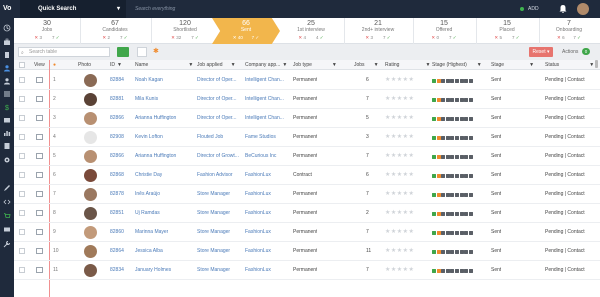 This screenshot has height=297, width=600. What do you see at coordinates (54, 65) in the screenshot?
I see `person-icon: ●` at bounding box center [54, 65].